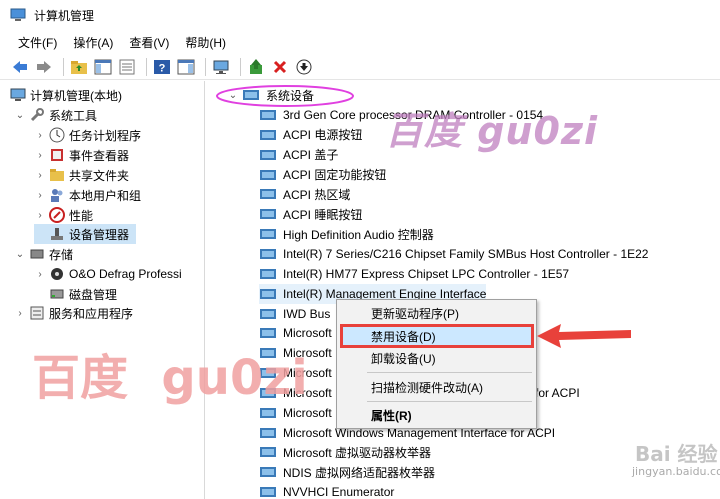 The image size is (720, 499). I want to click on menu-disable-device: 禁用设备(D), so click(403, 336).